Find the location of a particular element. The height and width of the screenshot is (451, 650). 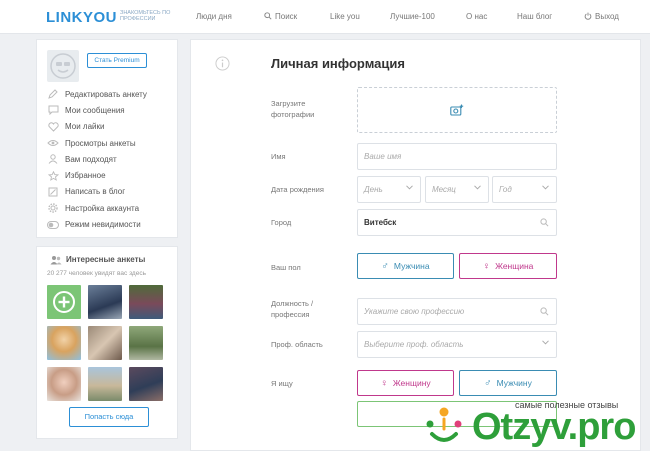

smiley-icon is located at coordinates (63, 66).